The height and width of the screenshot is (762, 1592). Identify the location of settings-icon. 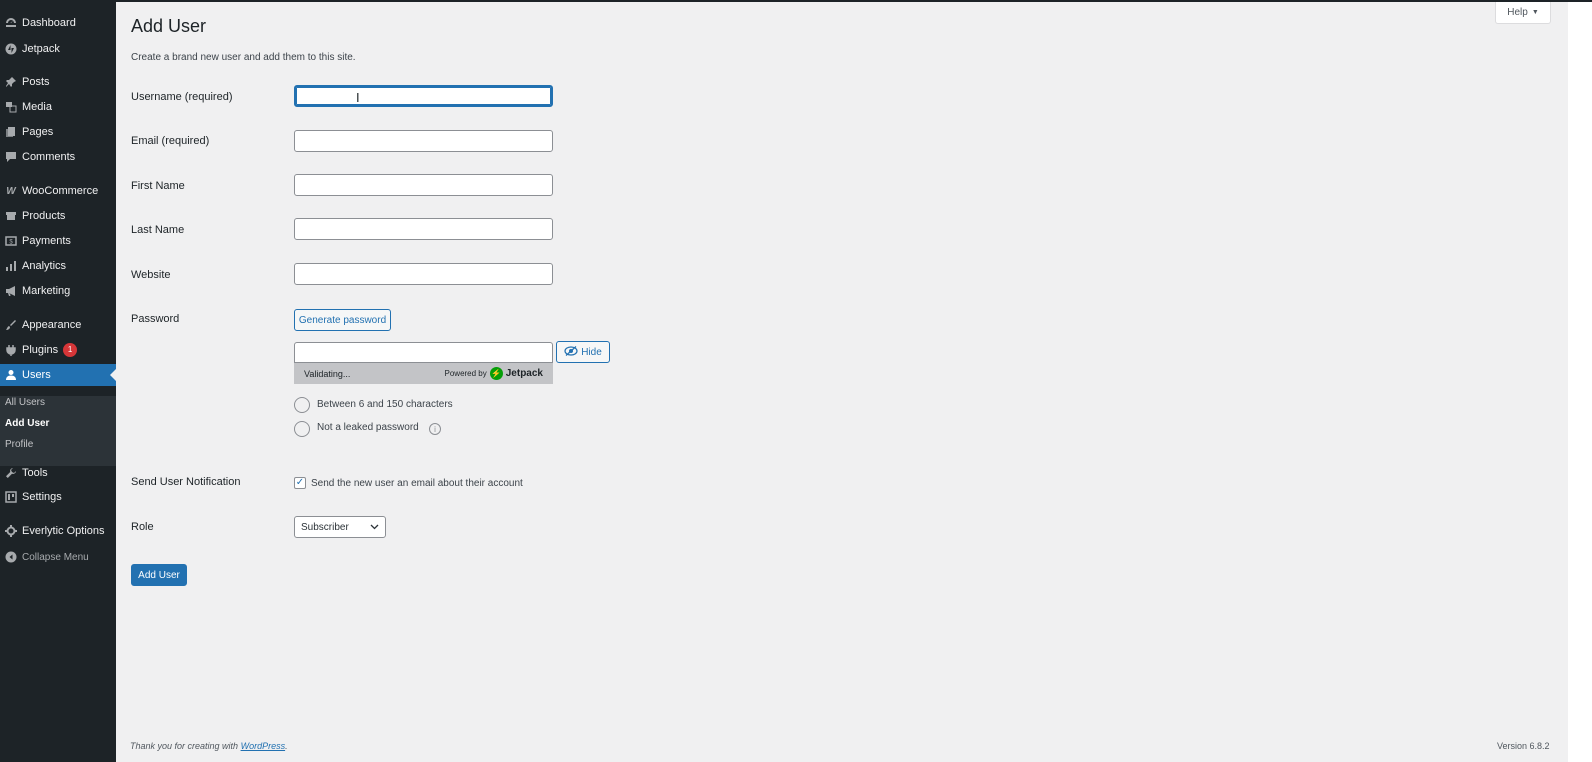
(11, 497).